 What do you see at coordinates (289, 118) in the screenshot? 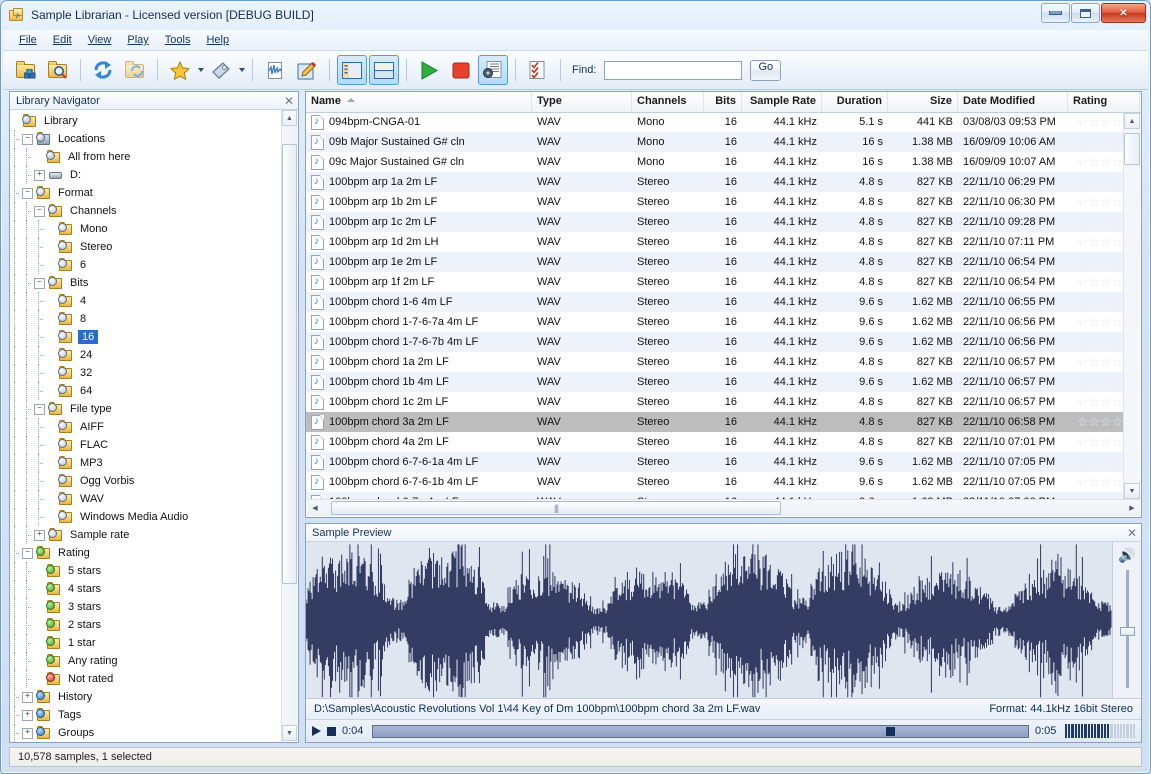
I see `scroll-up-arrow: ▲` at bounding box center [289, 118].